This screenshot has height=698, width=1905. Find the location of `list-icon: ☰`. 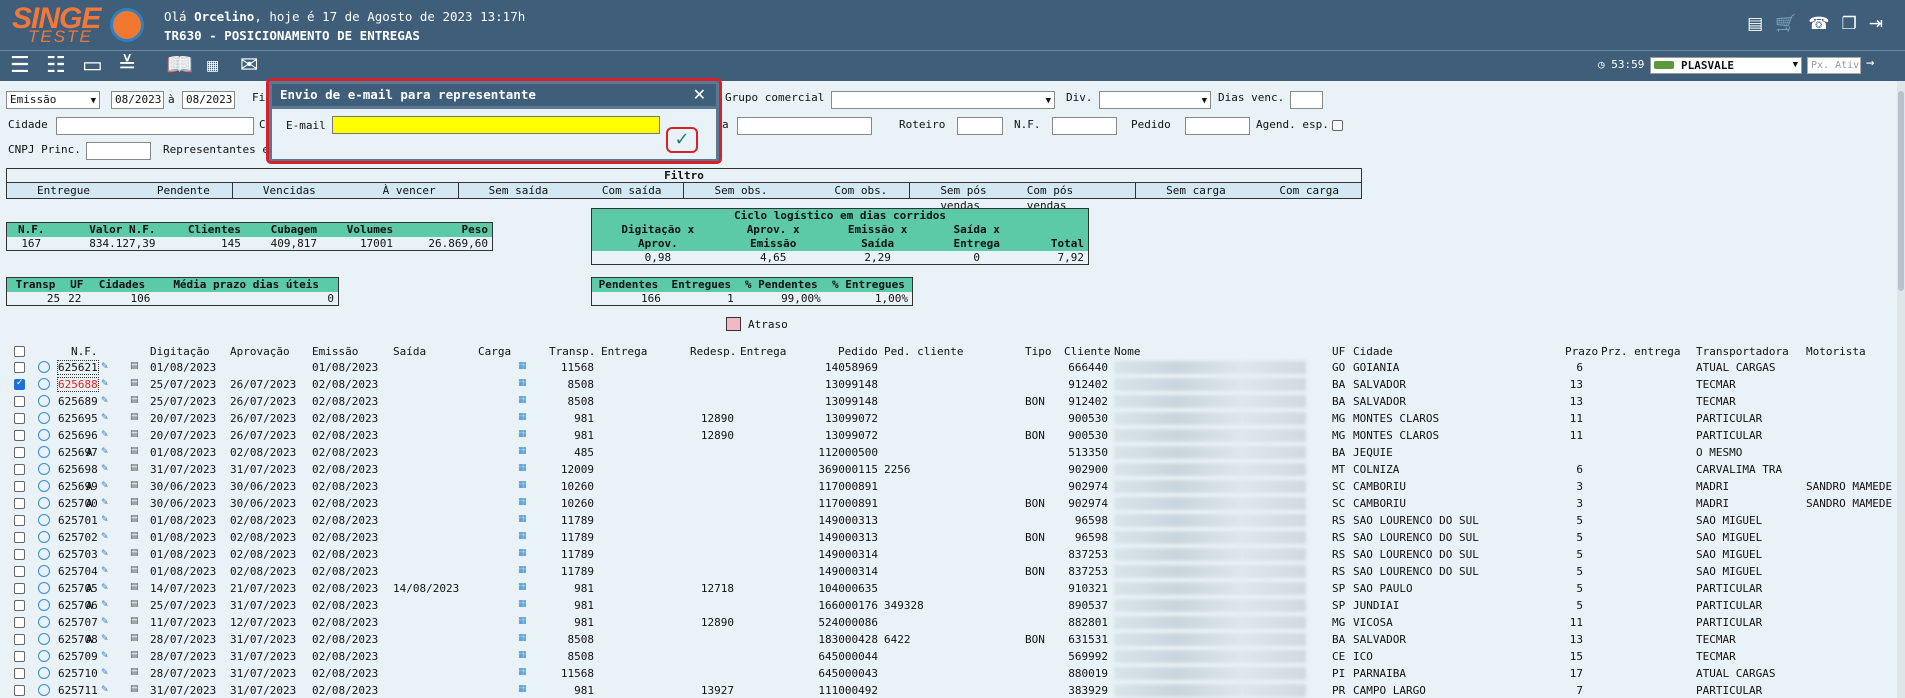

list-icon: ☰ is located at coordinates (20, 66).